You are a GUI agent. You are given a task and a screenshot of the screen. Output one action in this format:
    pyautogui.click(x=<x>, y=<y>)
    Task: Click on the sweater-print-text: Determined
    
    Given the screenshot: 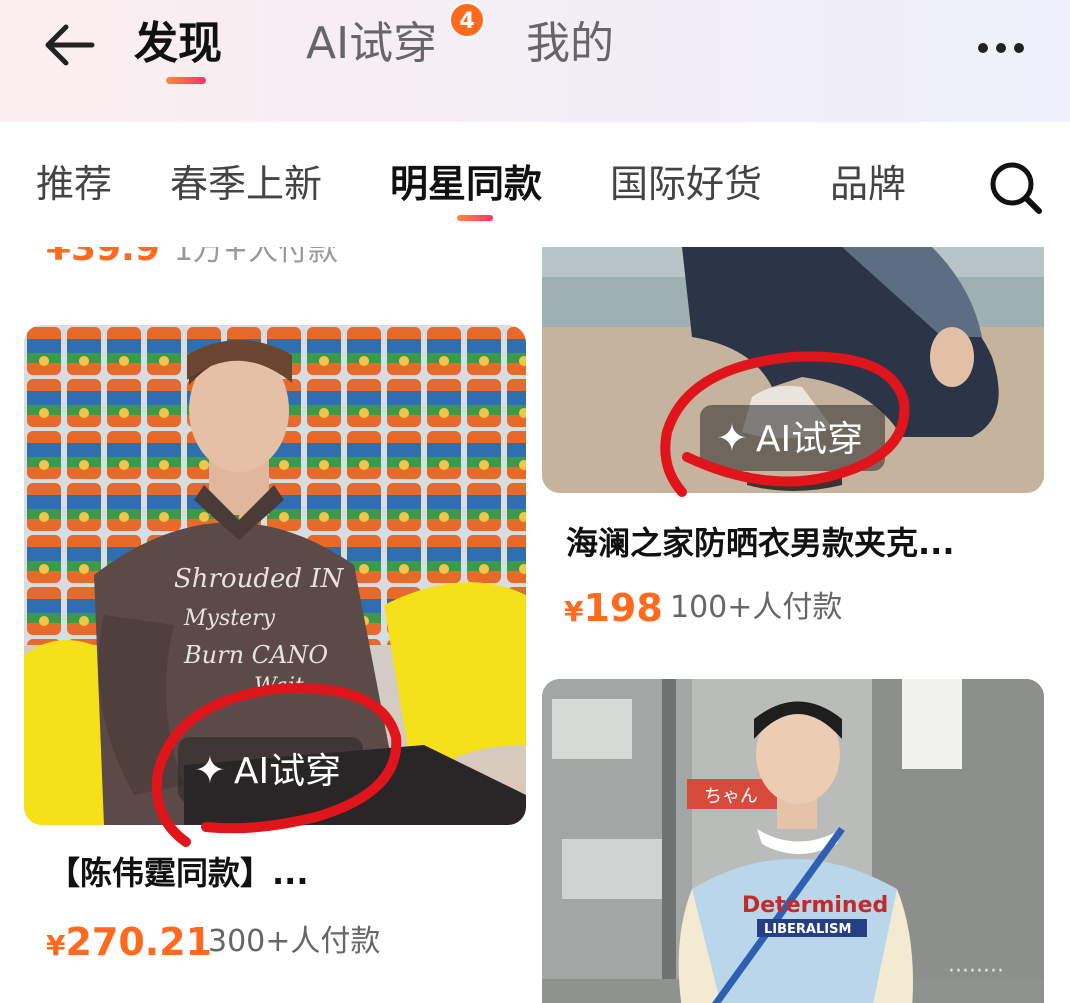 What is the action you would take?
    pyautogui.click(x=815, y=905)
    